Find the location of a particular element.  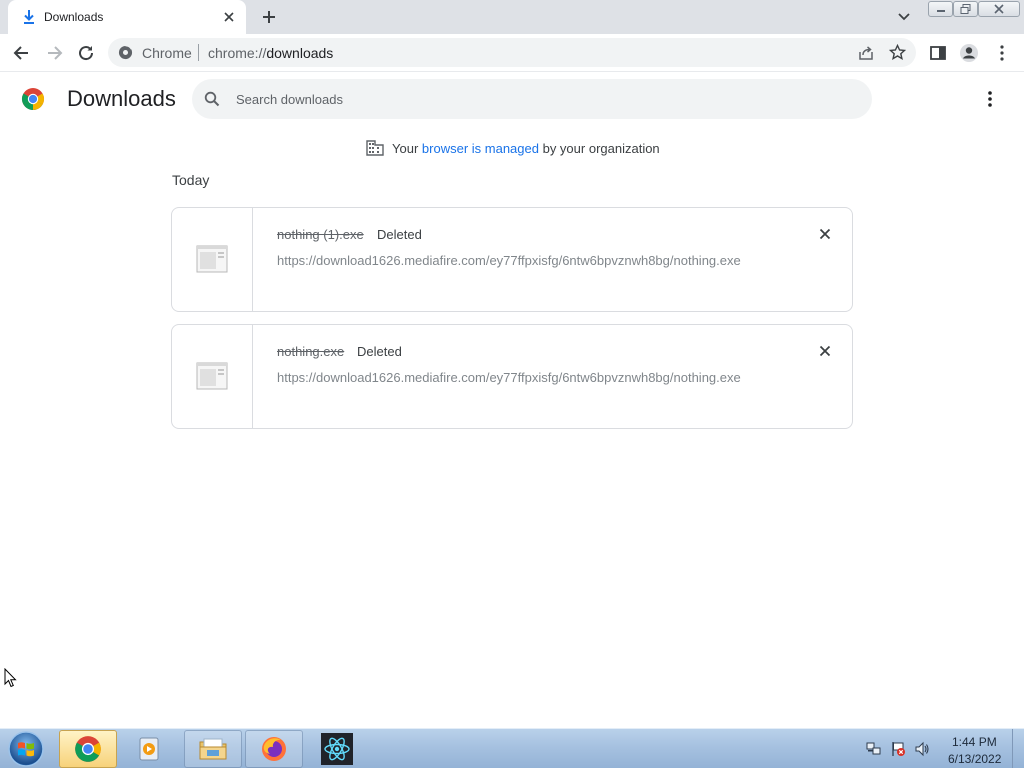

download-icon is located at coordinates (29, 17).